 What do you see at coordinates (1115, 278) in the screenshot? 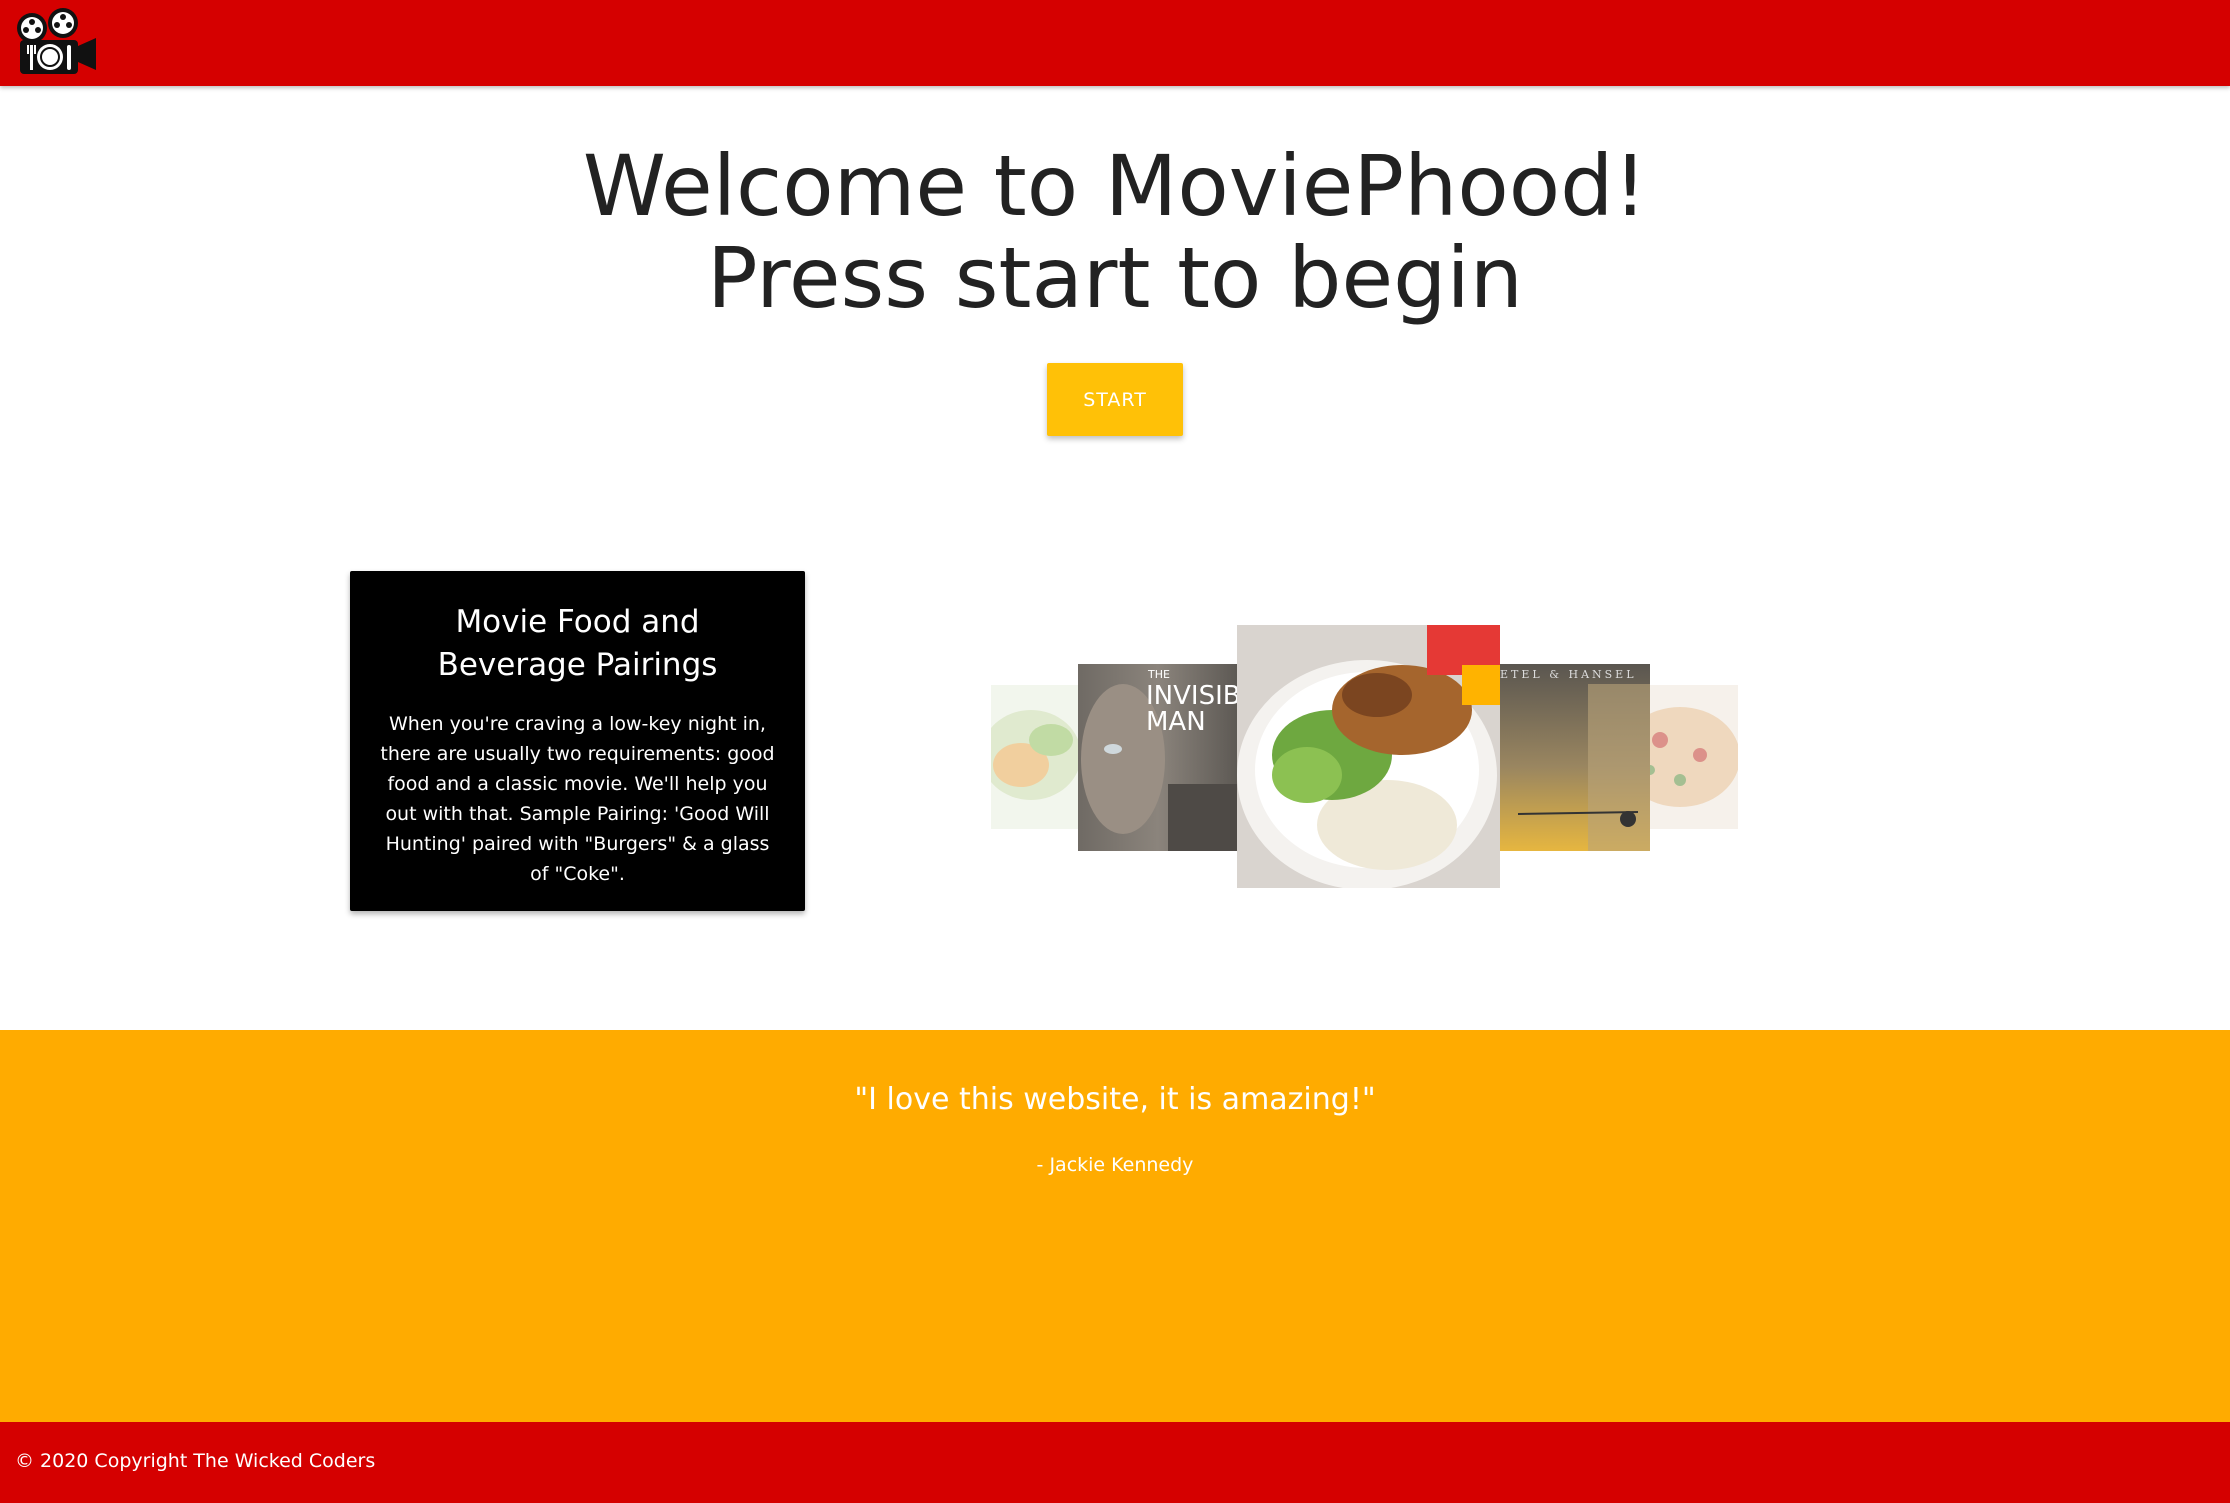
I see `hero-title-line2: Press start to begin` at bounding box center [1115, 278].